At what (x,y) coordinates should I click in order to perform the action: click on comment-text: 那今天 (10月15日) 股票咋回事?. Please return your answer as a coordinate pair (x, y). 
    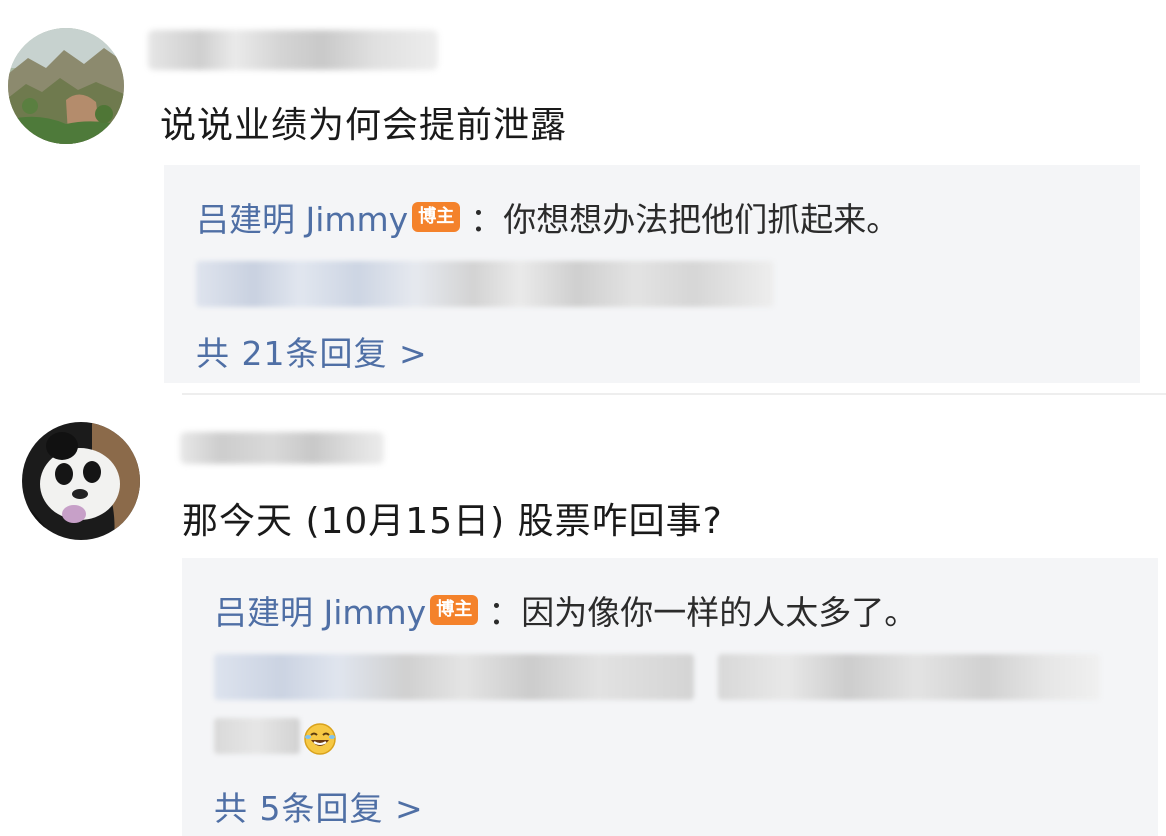
    Looking at the image, I should click on (452, 521).